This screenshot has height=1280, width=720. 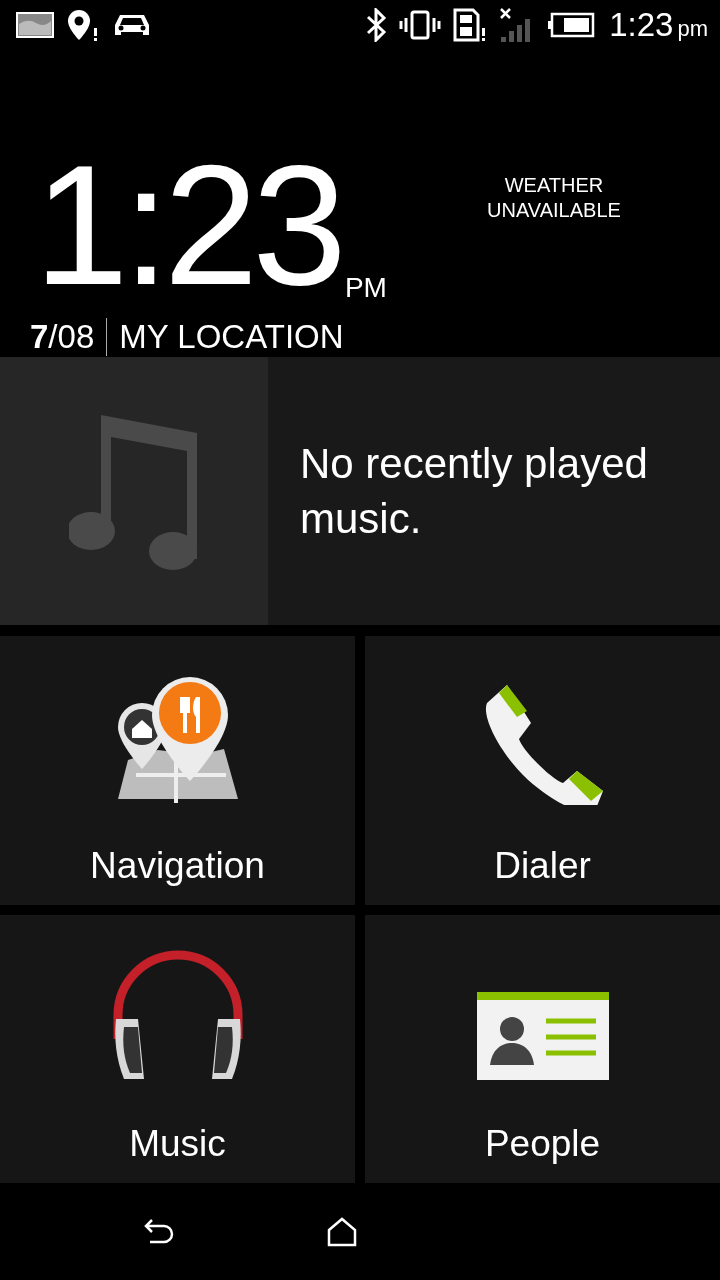 I want to click on map-pins-icon, so click(x=177, y=740).